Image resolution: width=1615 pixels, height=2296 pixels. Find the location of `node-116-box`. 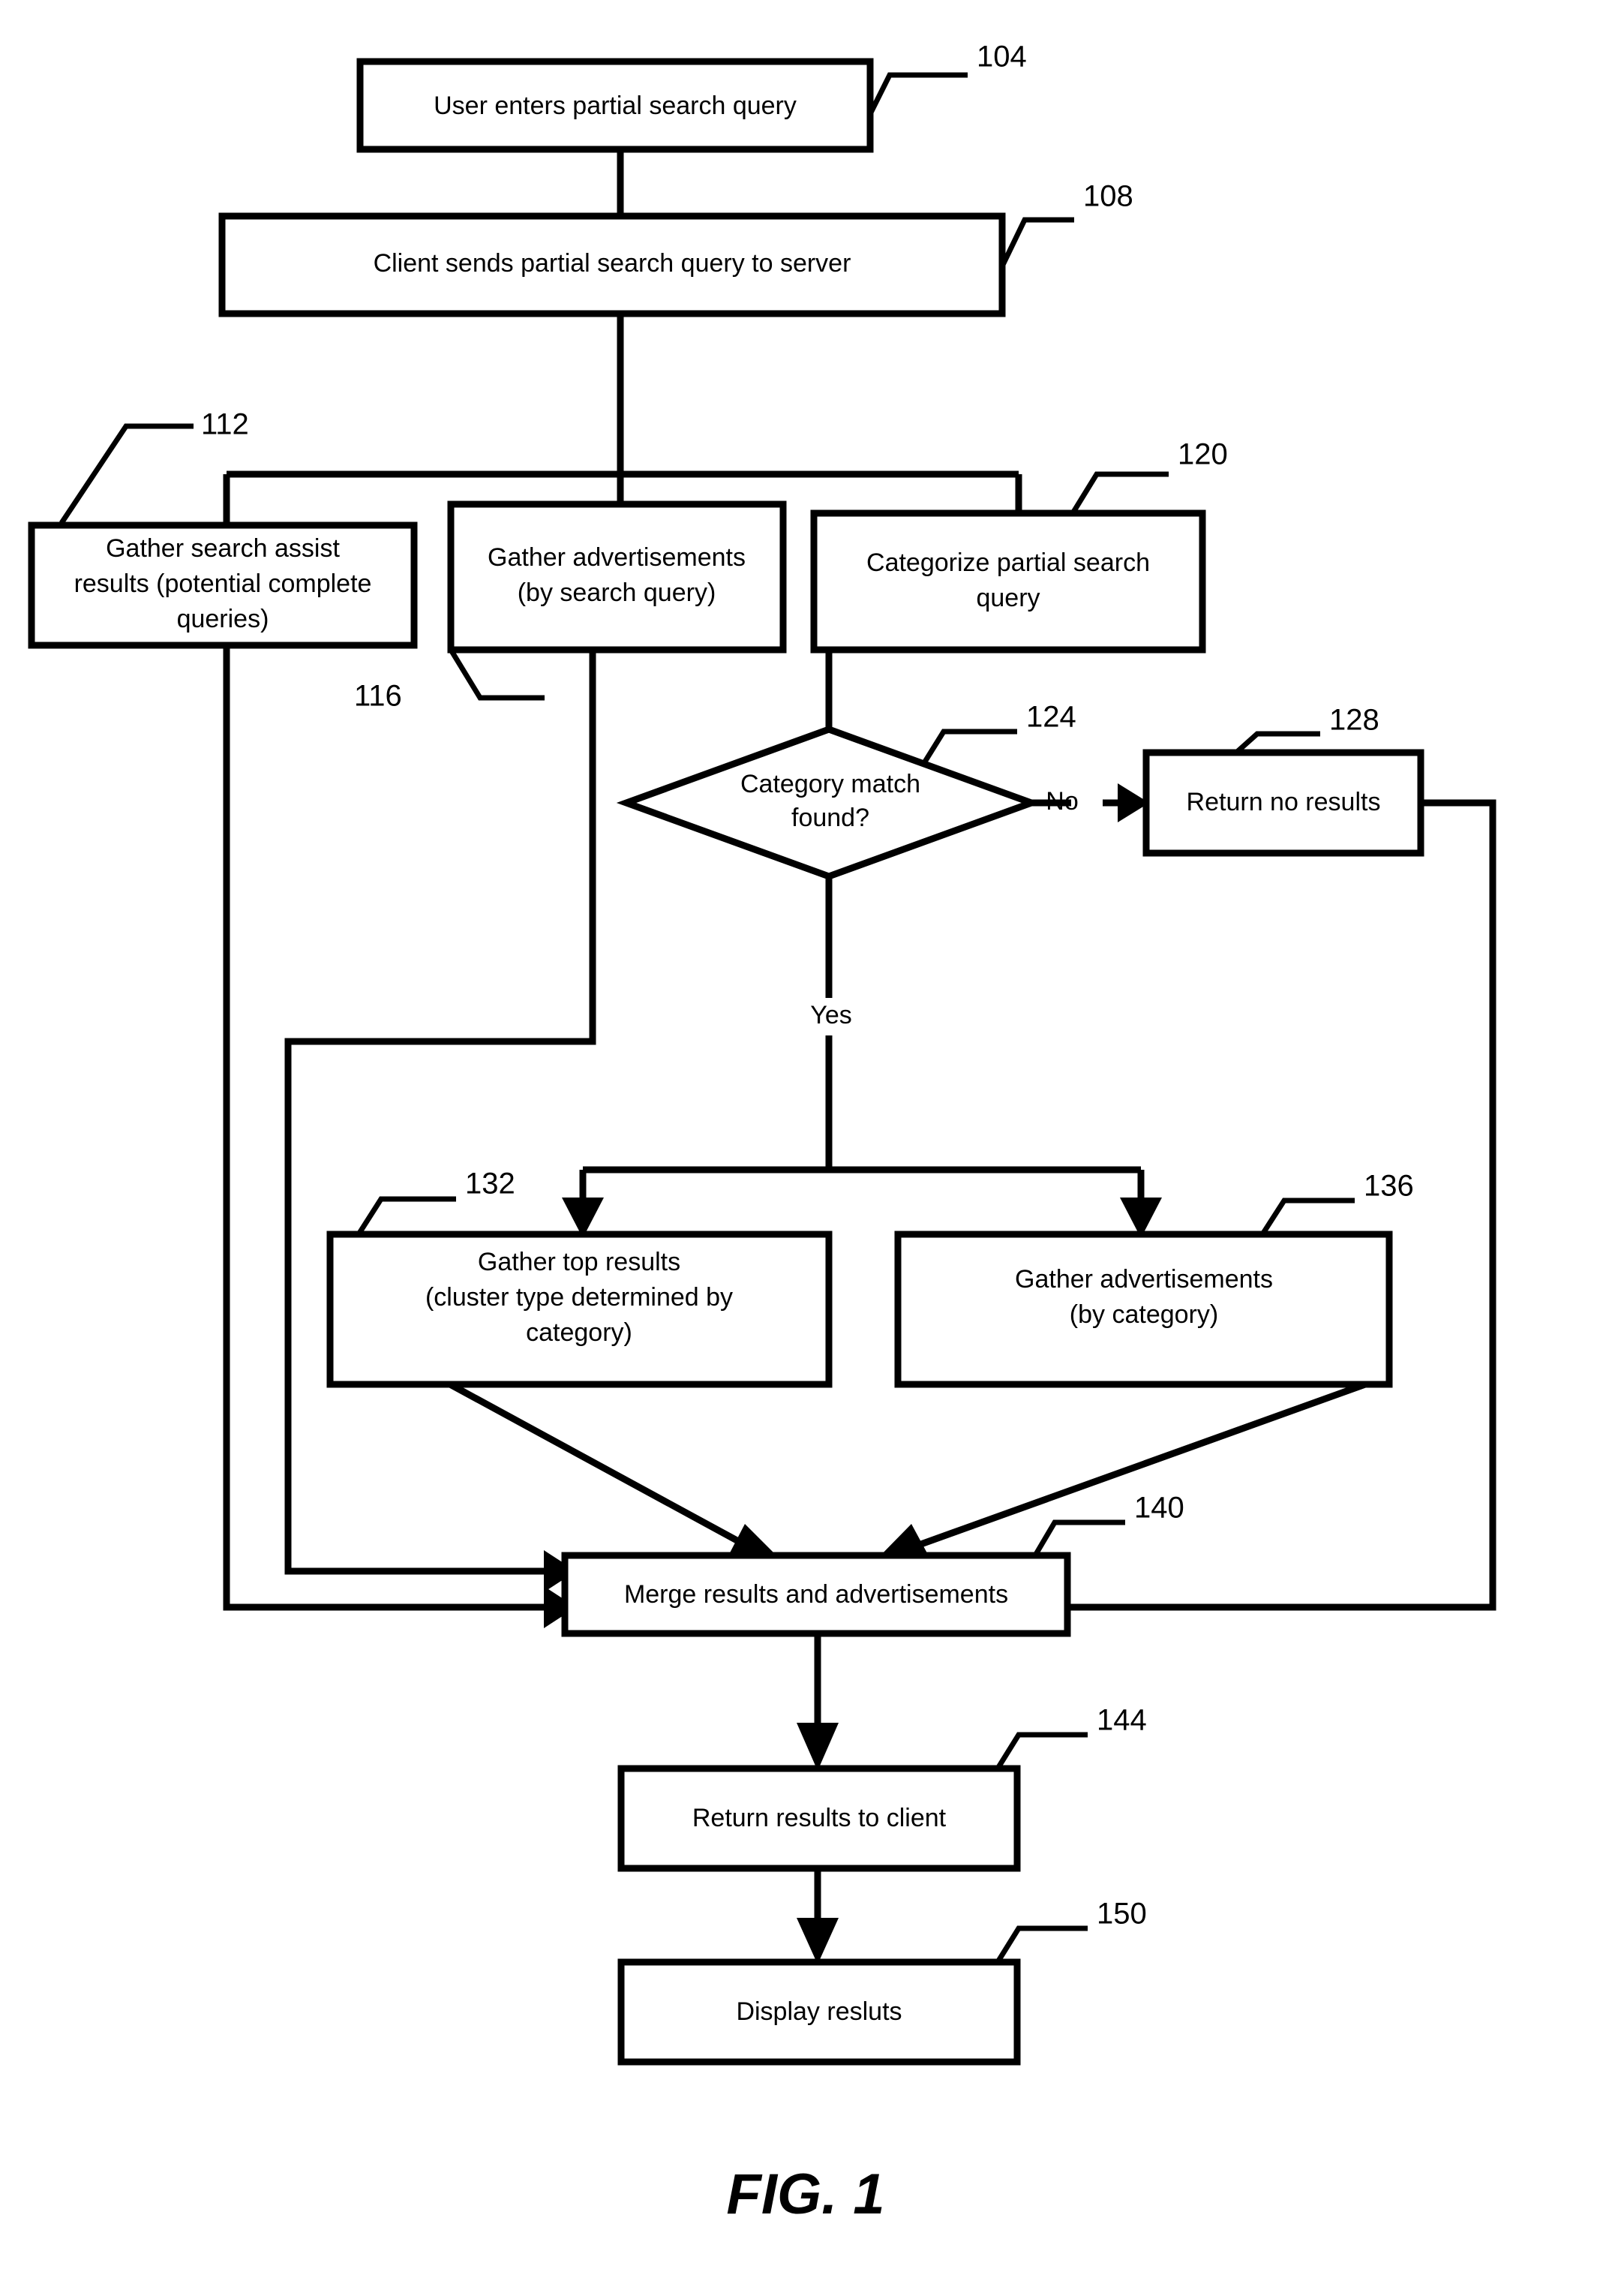

node-116-box is located at coordinates (617, 577).